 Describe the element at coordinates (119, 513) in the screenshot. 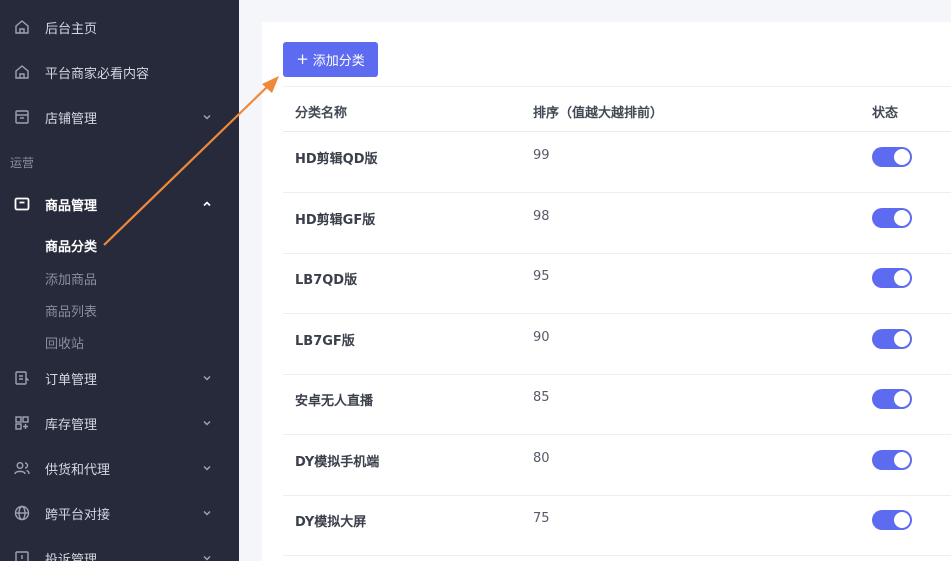

I see `sidebar-item-cross-platform: 跨平台对接` at that location.